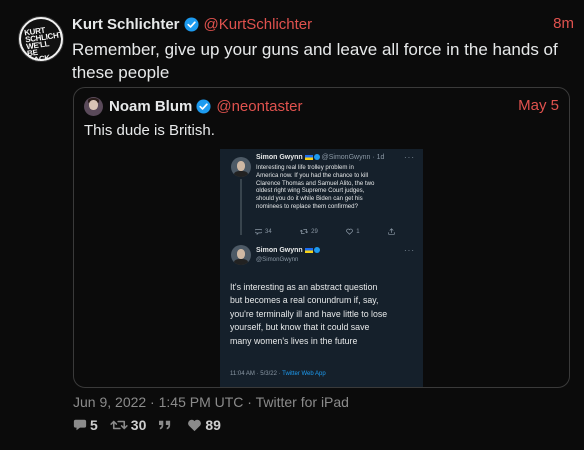 This screenshot has height=450, width=584. What do you see at coordinates (213, 425) in the screenshot?
I see `like-count: 89` at bounding box center [213, 425].